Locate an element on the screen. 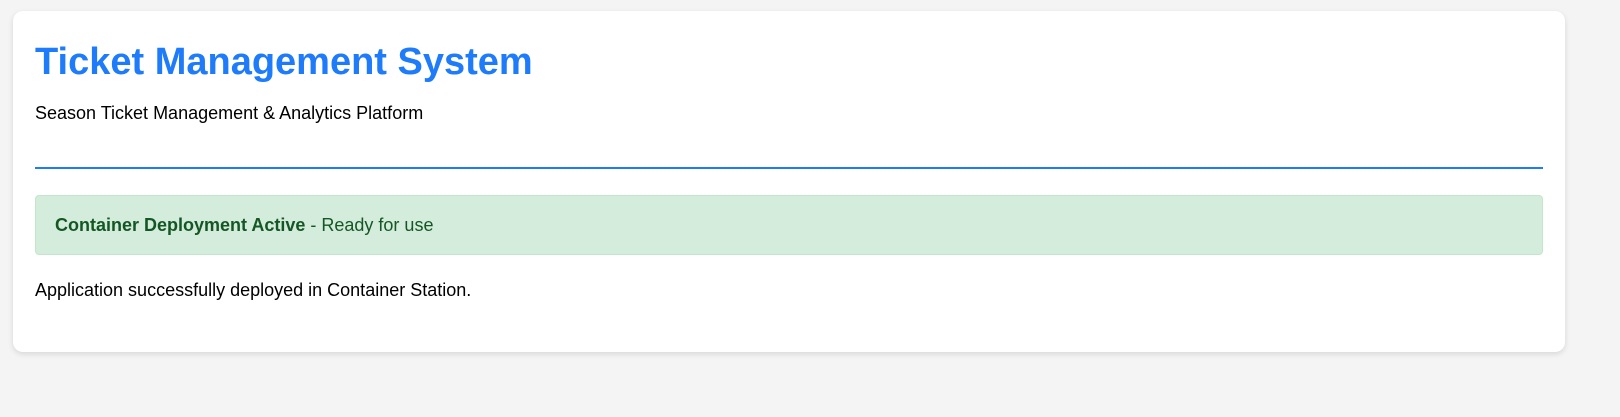 The width and height of the screenshot is (1620, 417). alert-title: Container Deployment Active is located at coordinates (180, 224).